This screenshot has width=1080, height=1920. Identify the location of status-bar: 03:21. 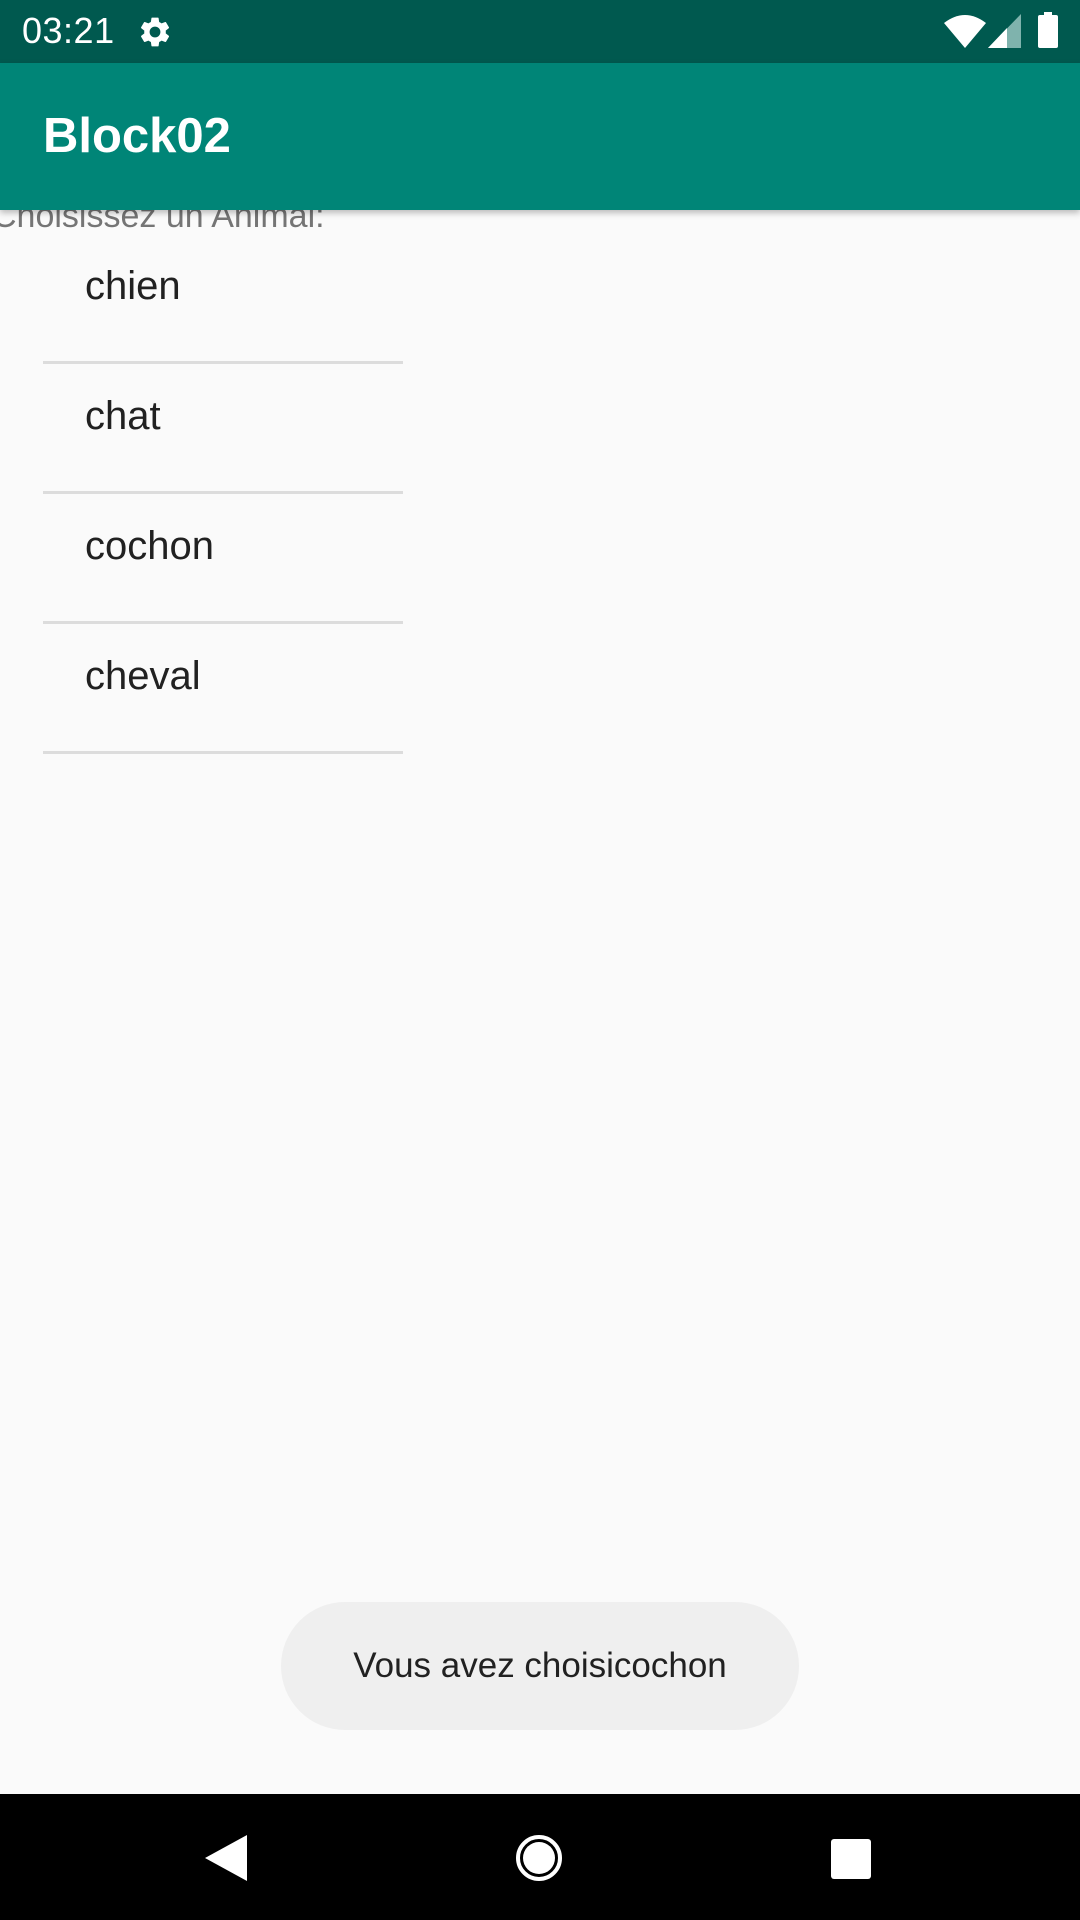
(540, 31).